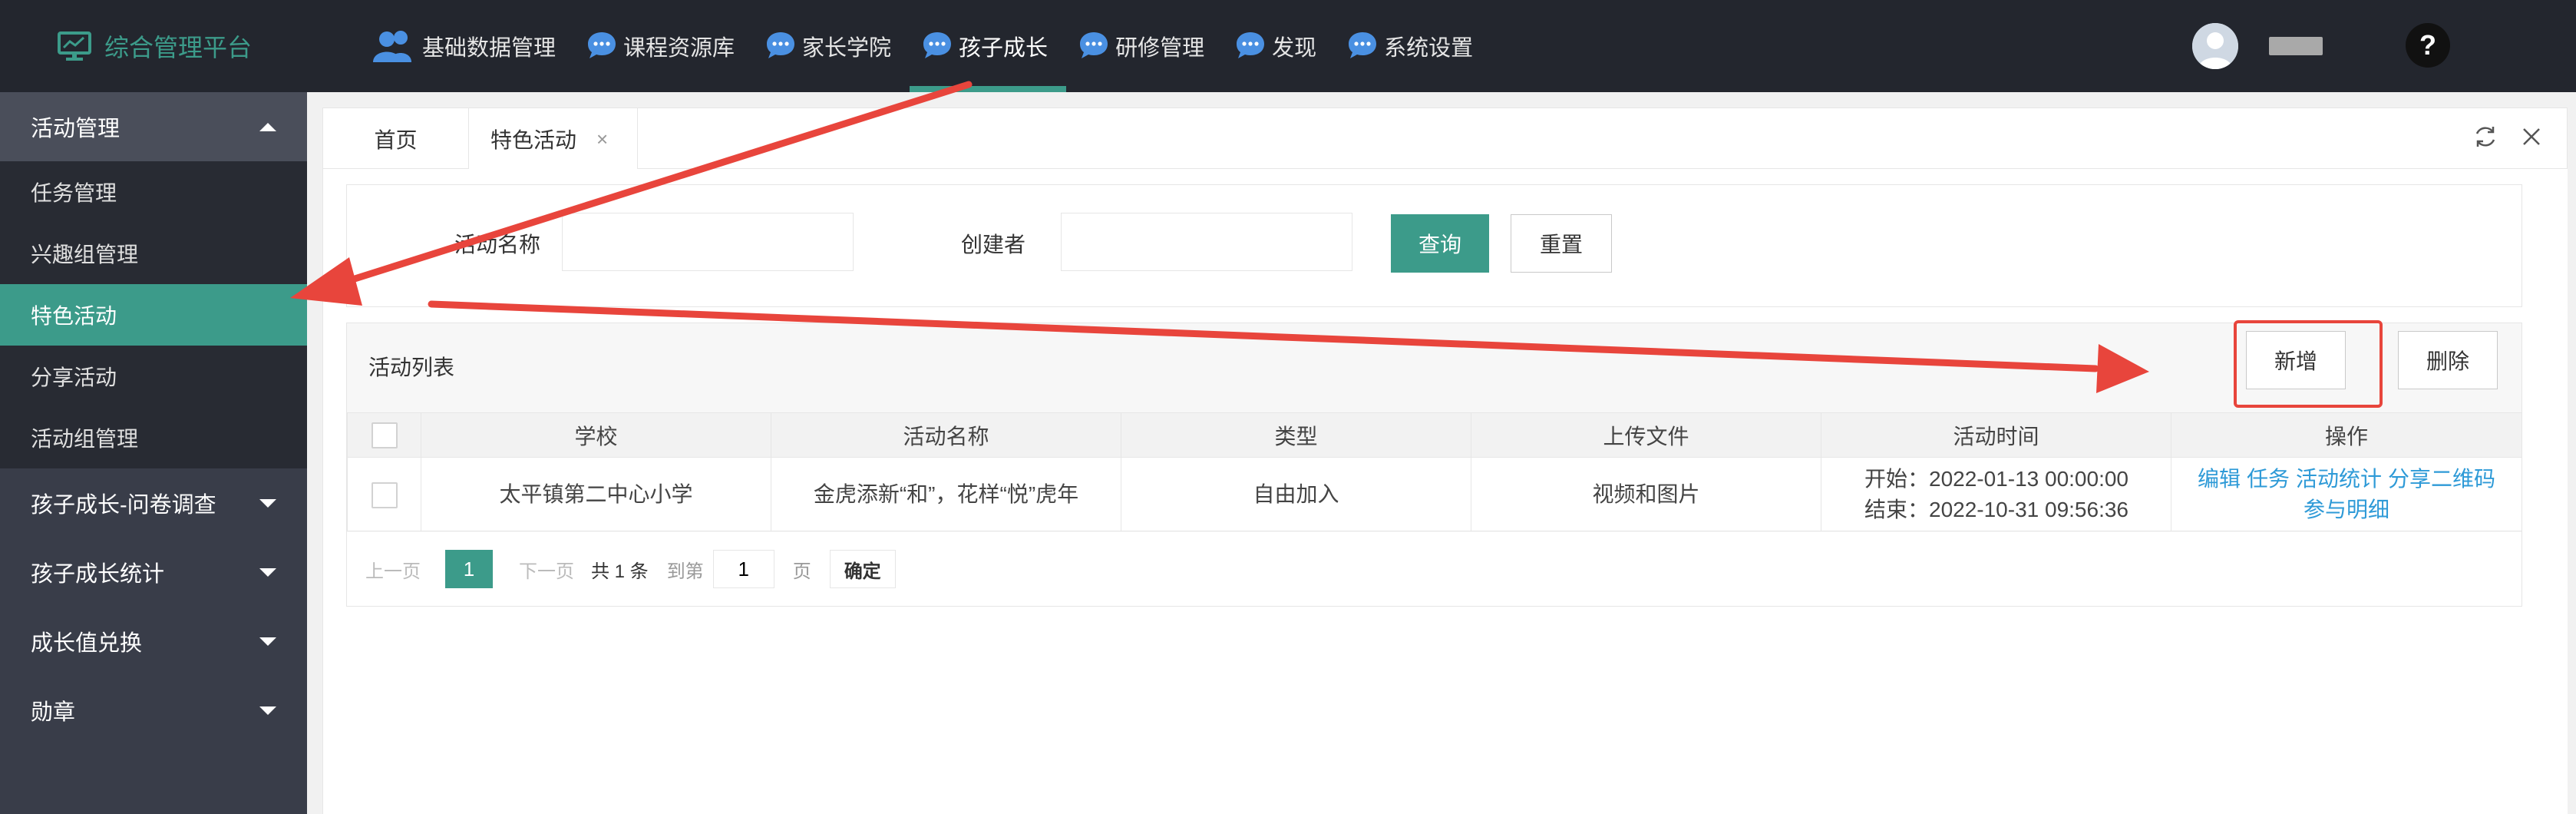  Describe the element at coordinates (596, 494) in the screenshot. I see `school-cell: 太平镇第二中心小学` at that location.